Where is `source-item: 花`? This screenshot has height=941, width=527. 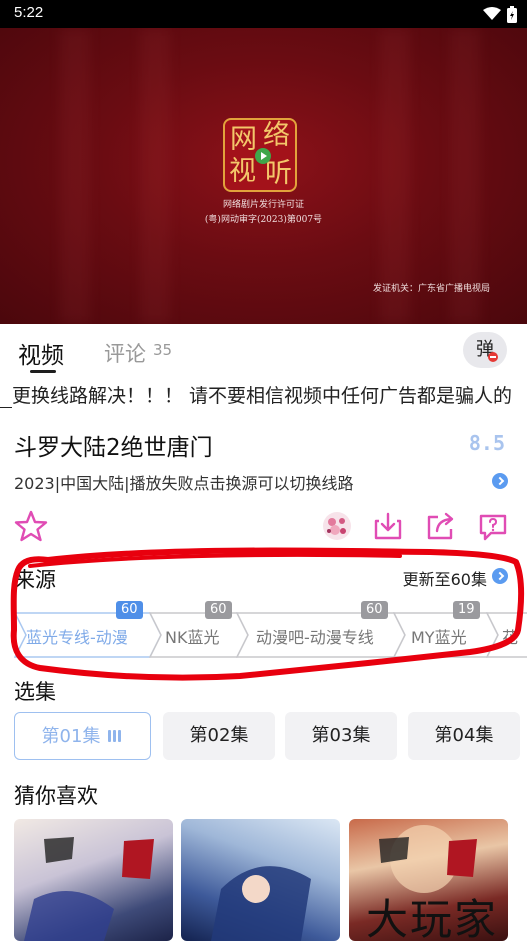
source-item: 花 is located at coordinates (506, 635).